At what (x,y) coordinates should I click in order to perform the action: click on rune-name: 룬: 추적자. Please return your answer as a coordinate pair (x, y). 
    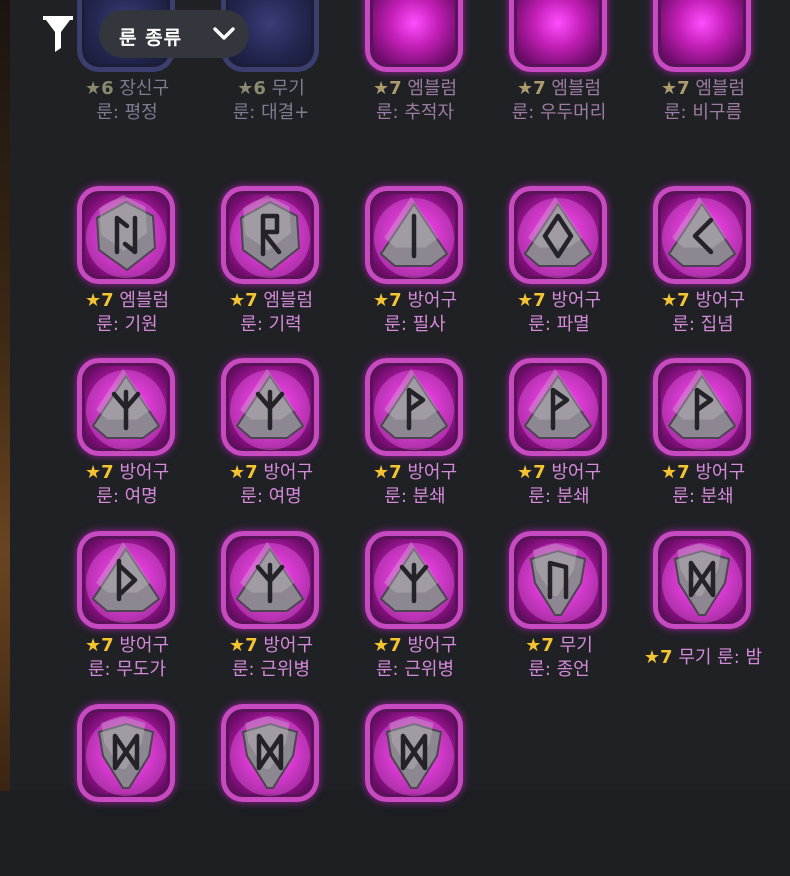
    Looking at the image, I should click on (415, 112).